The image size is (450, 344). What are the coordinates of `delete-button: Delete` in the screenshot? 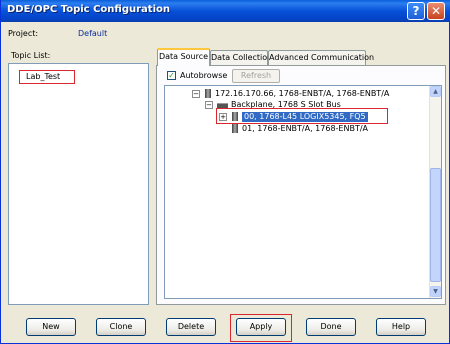 It's located at (191, 327).